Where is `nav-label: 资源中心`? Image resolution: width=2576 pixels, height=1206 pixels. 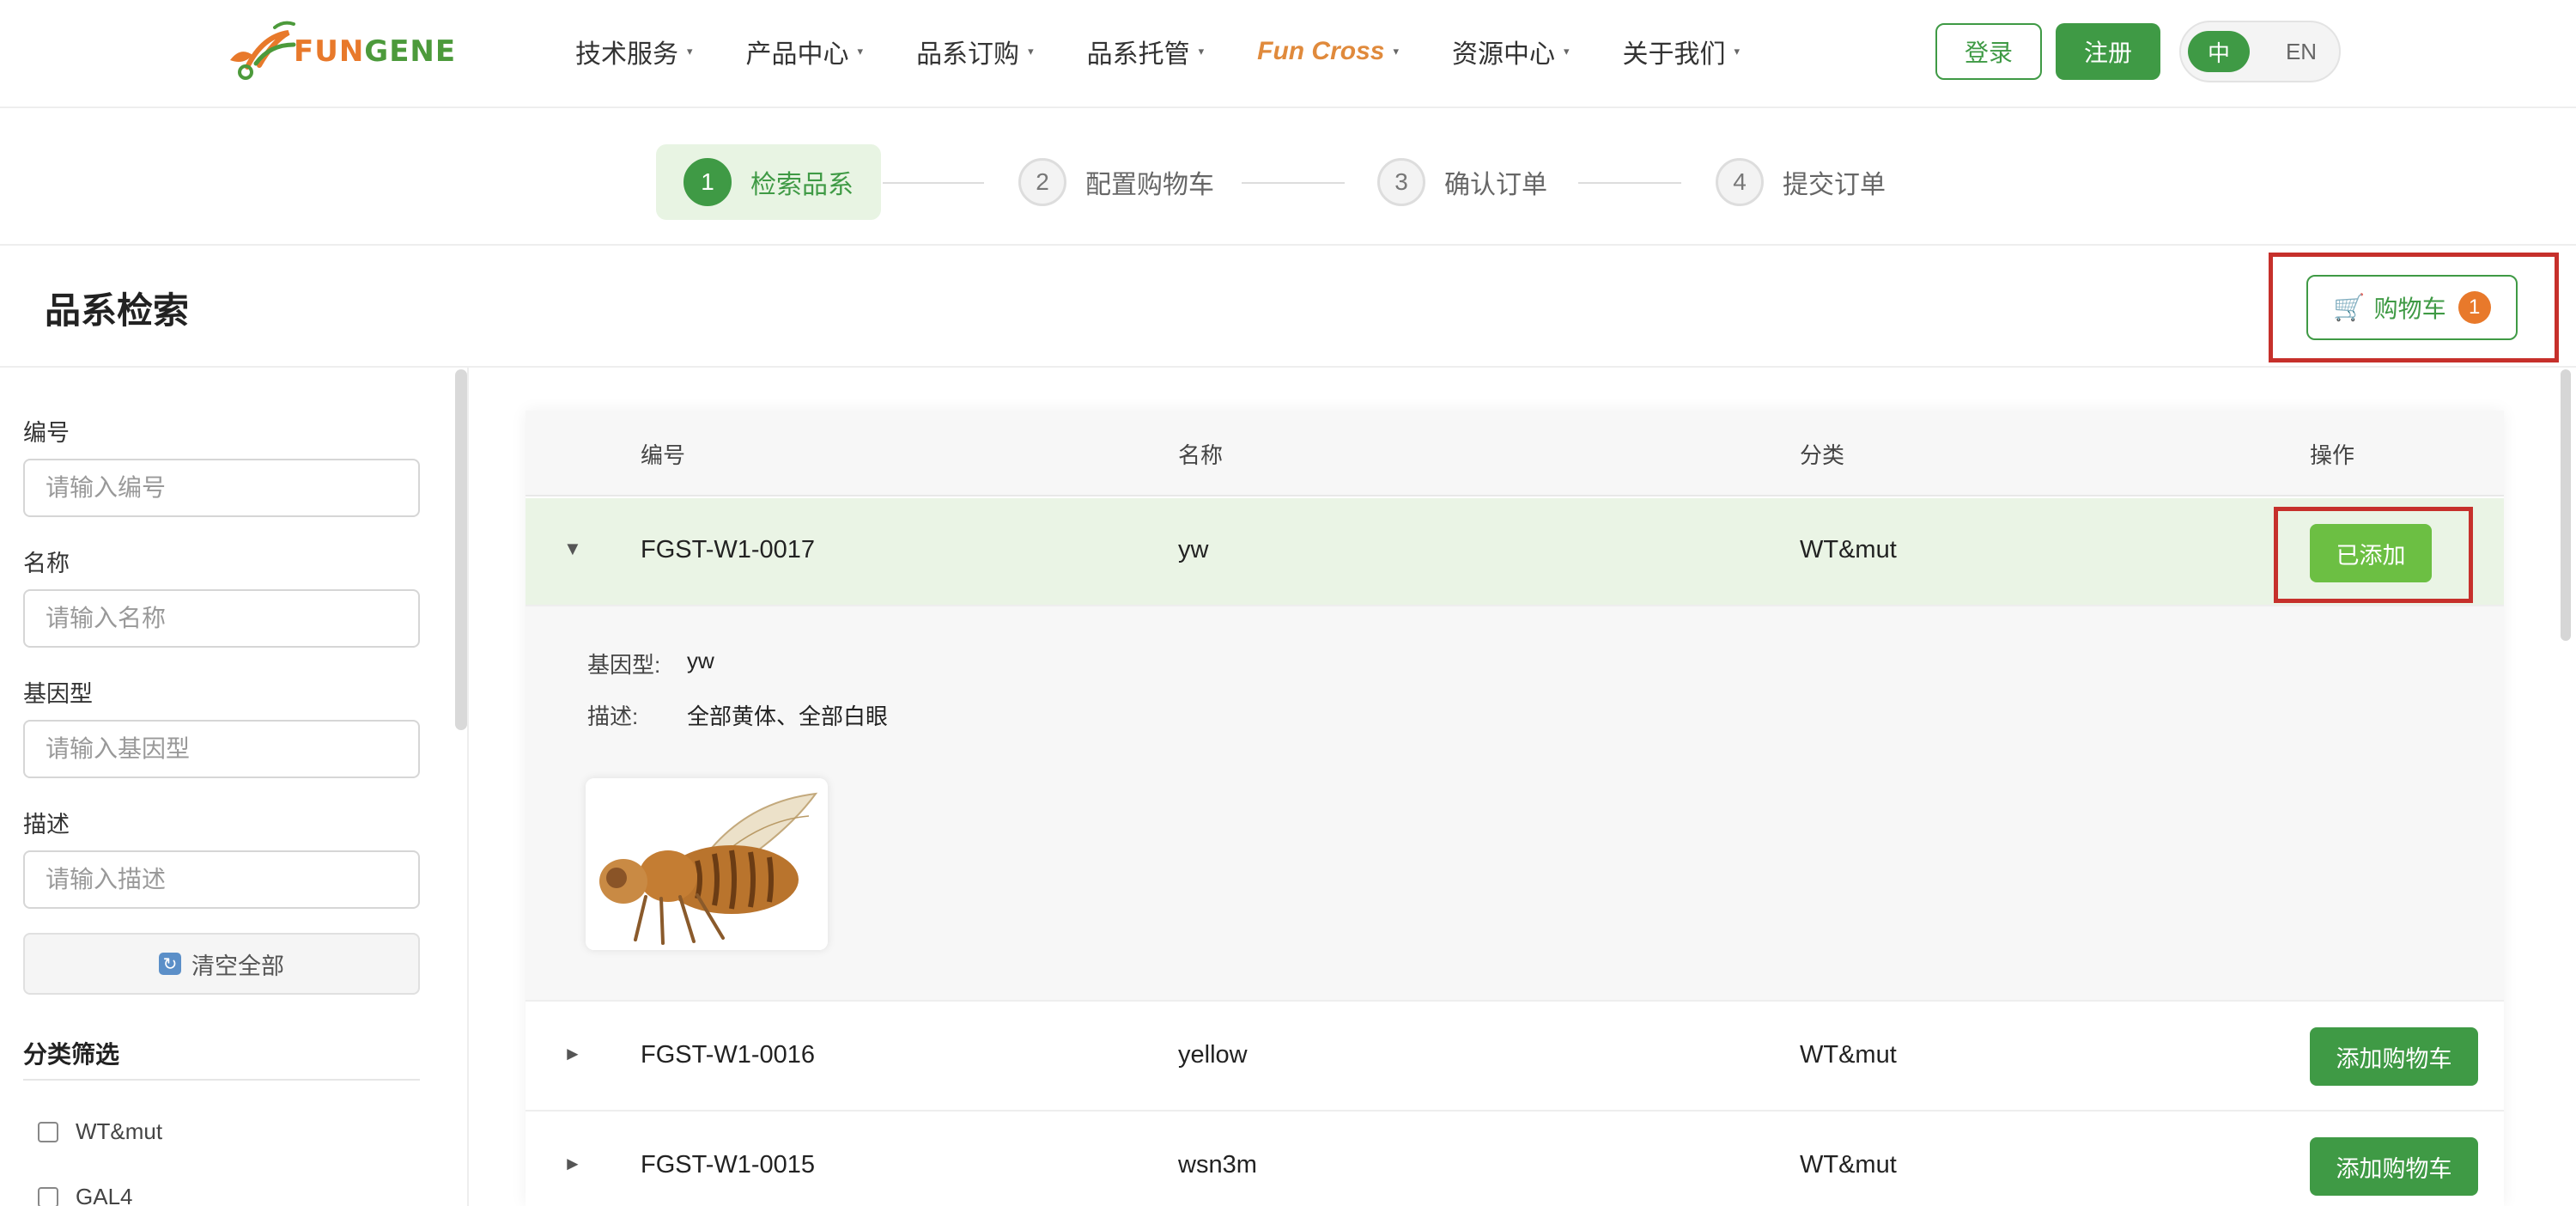 nav-label: 资源中心 is located at coordinates (1504, 54).